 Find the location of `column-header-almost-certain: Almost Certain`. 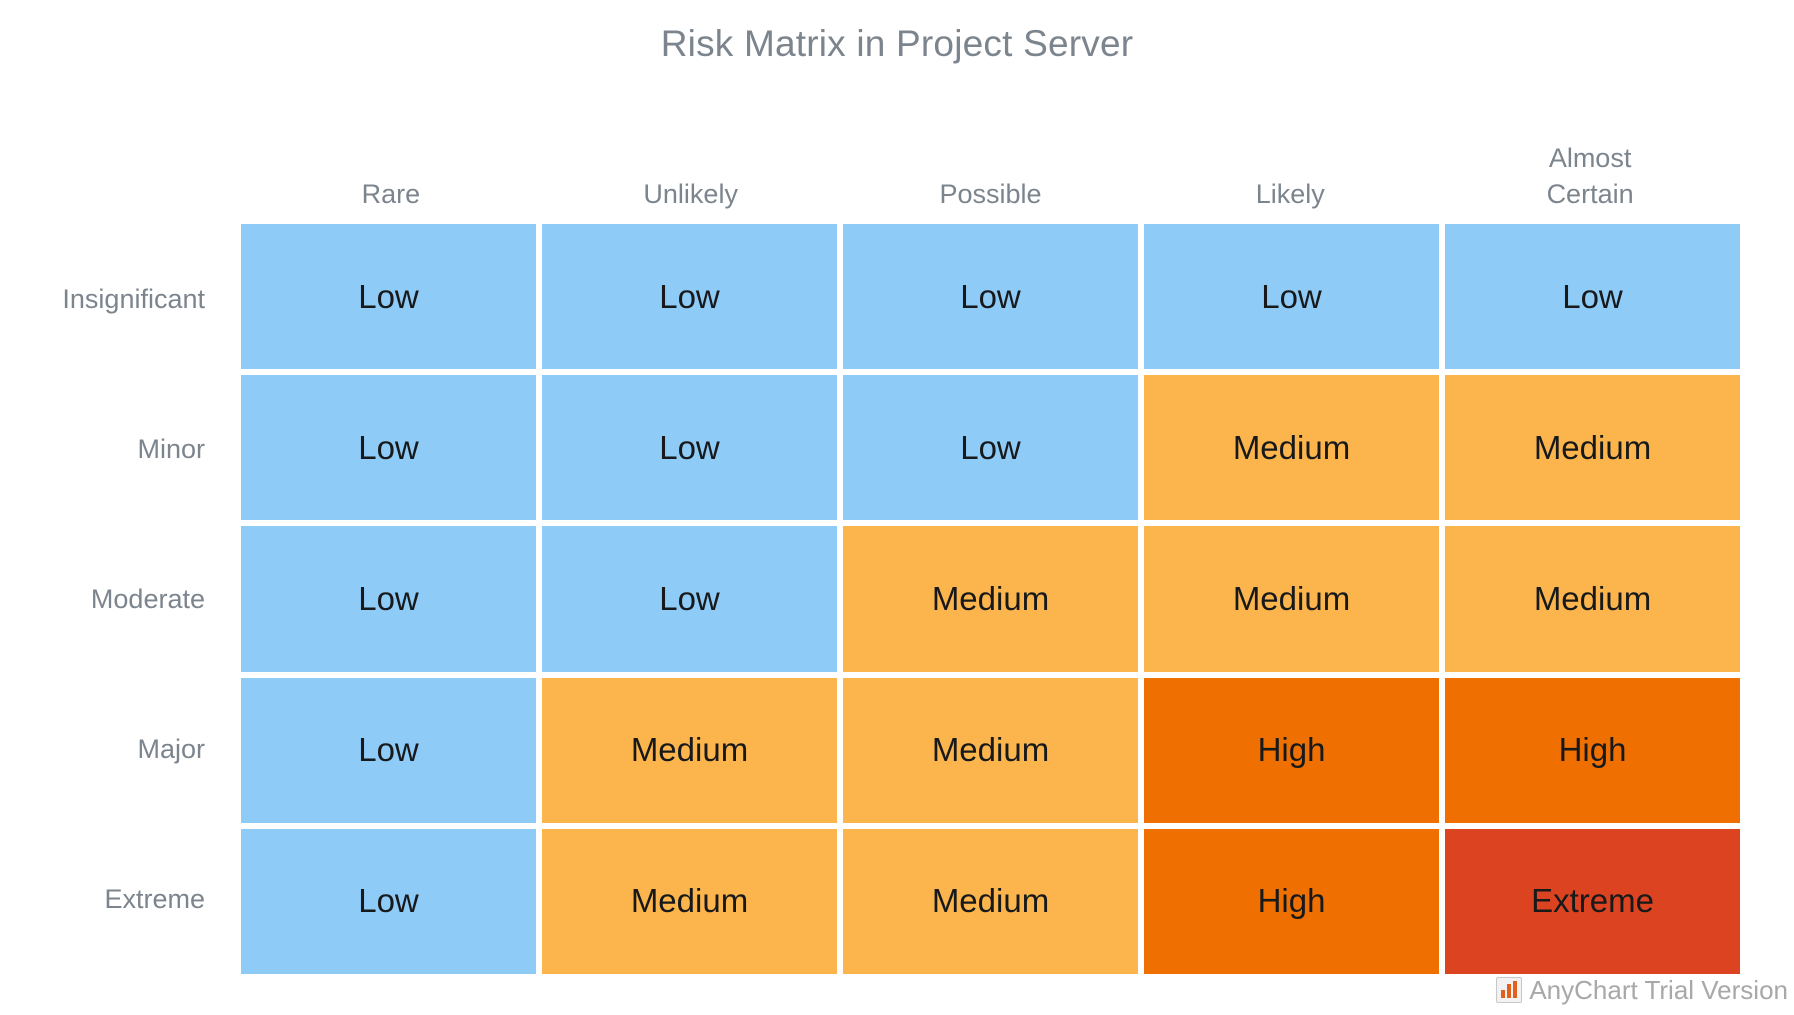

column-header-almost-certain: Almost Certain is located at coordinates (1590, 175).